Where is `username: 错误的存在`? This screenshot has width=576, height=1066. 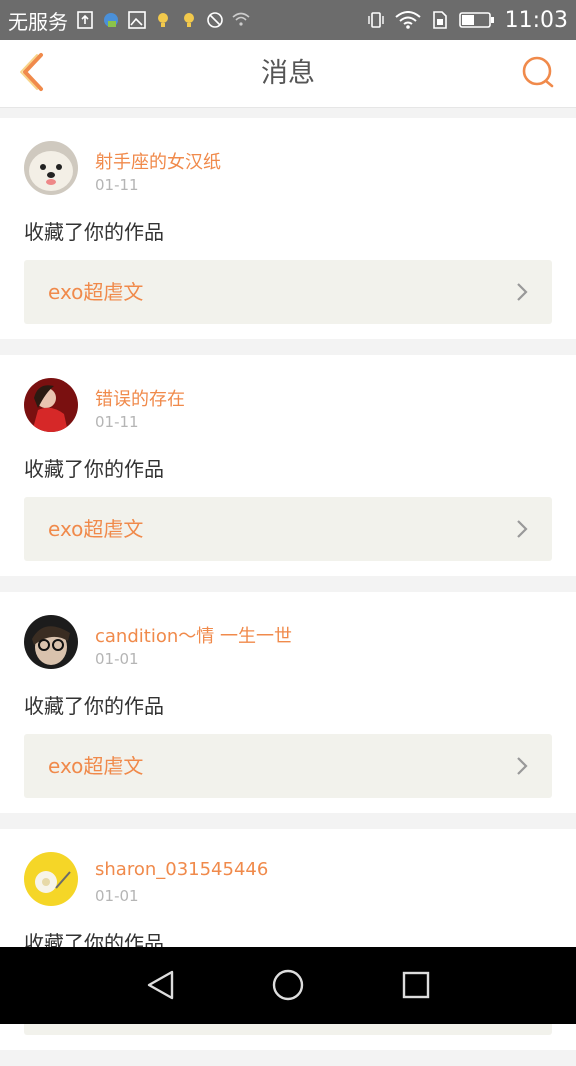 username: 错误的存在 is located at coordinates (140, 398).